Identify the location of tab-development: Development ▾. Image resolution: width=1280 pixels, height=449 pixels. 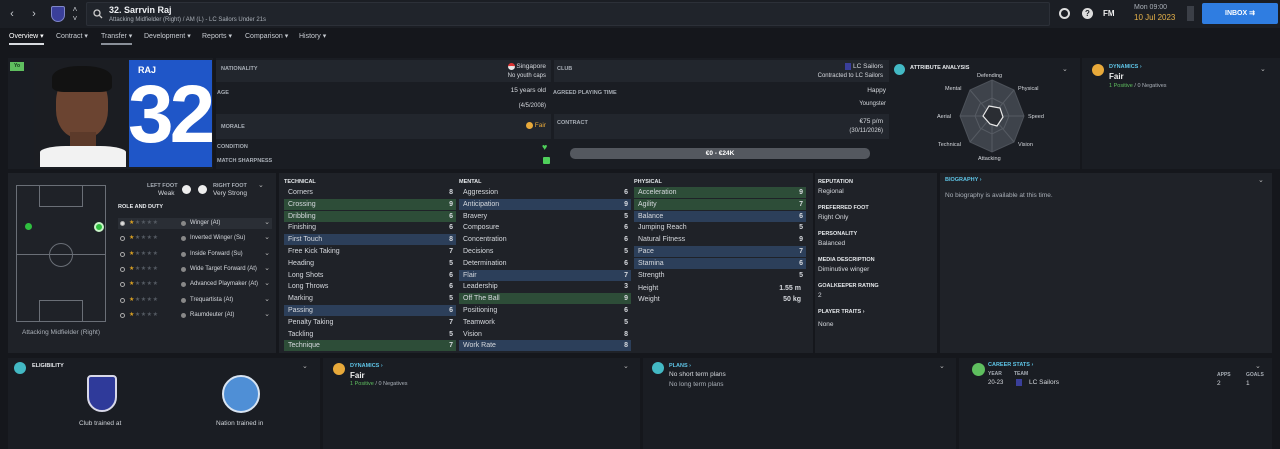
(167, 36).